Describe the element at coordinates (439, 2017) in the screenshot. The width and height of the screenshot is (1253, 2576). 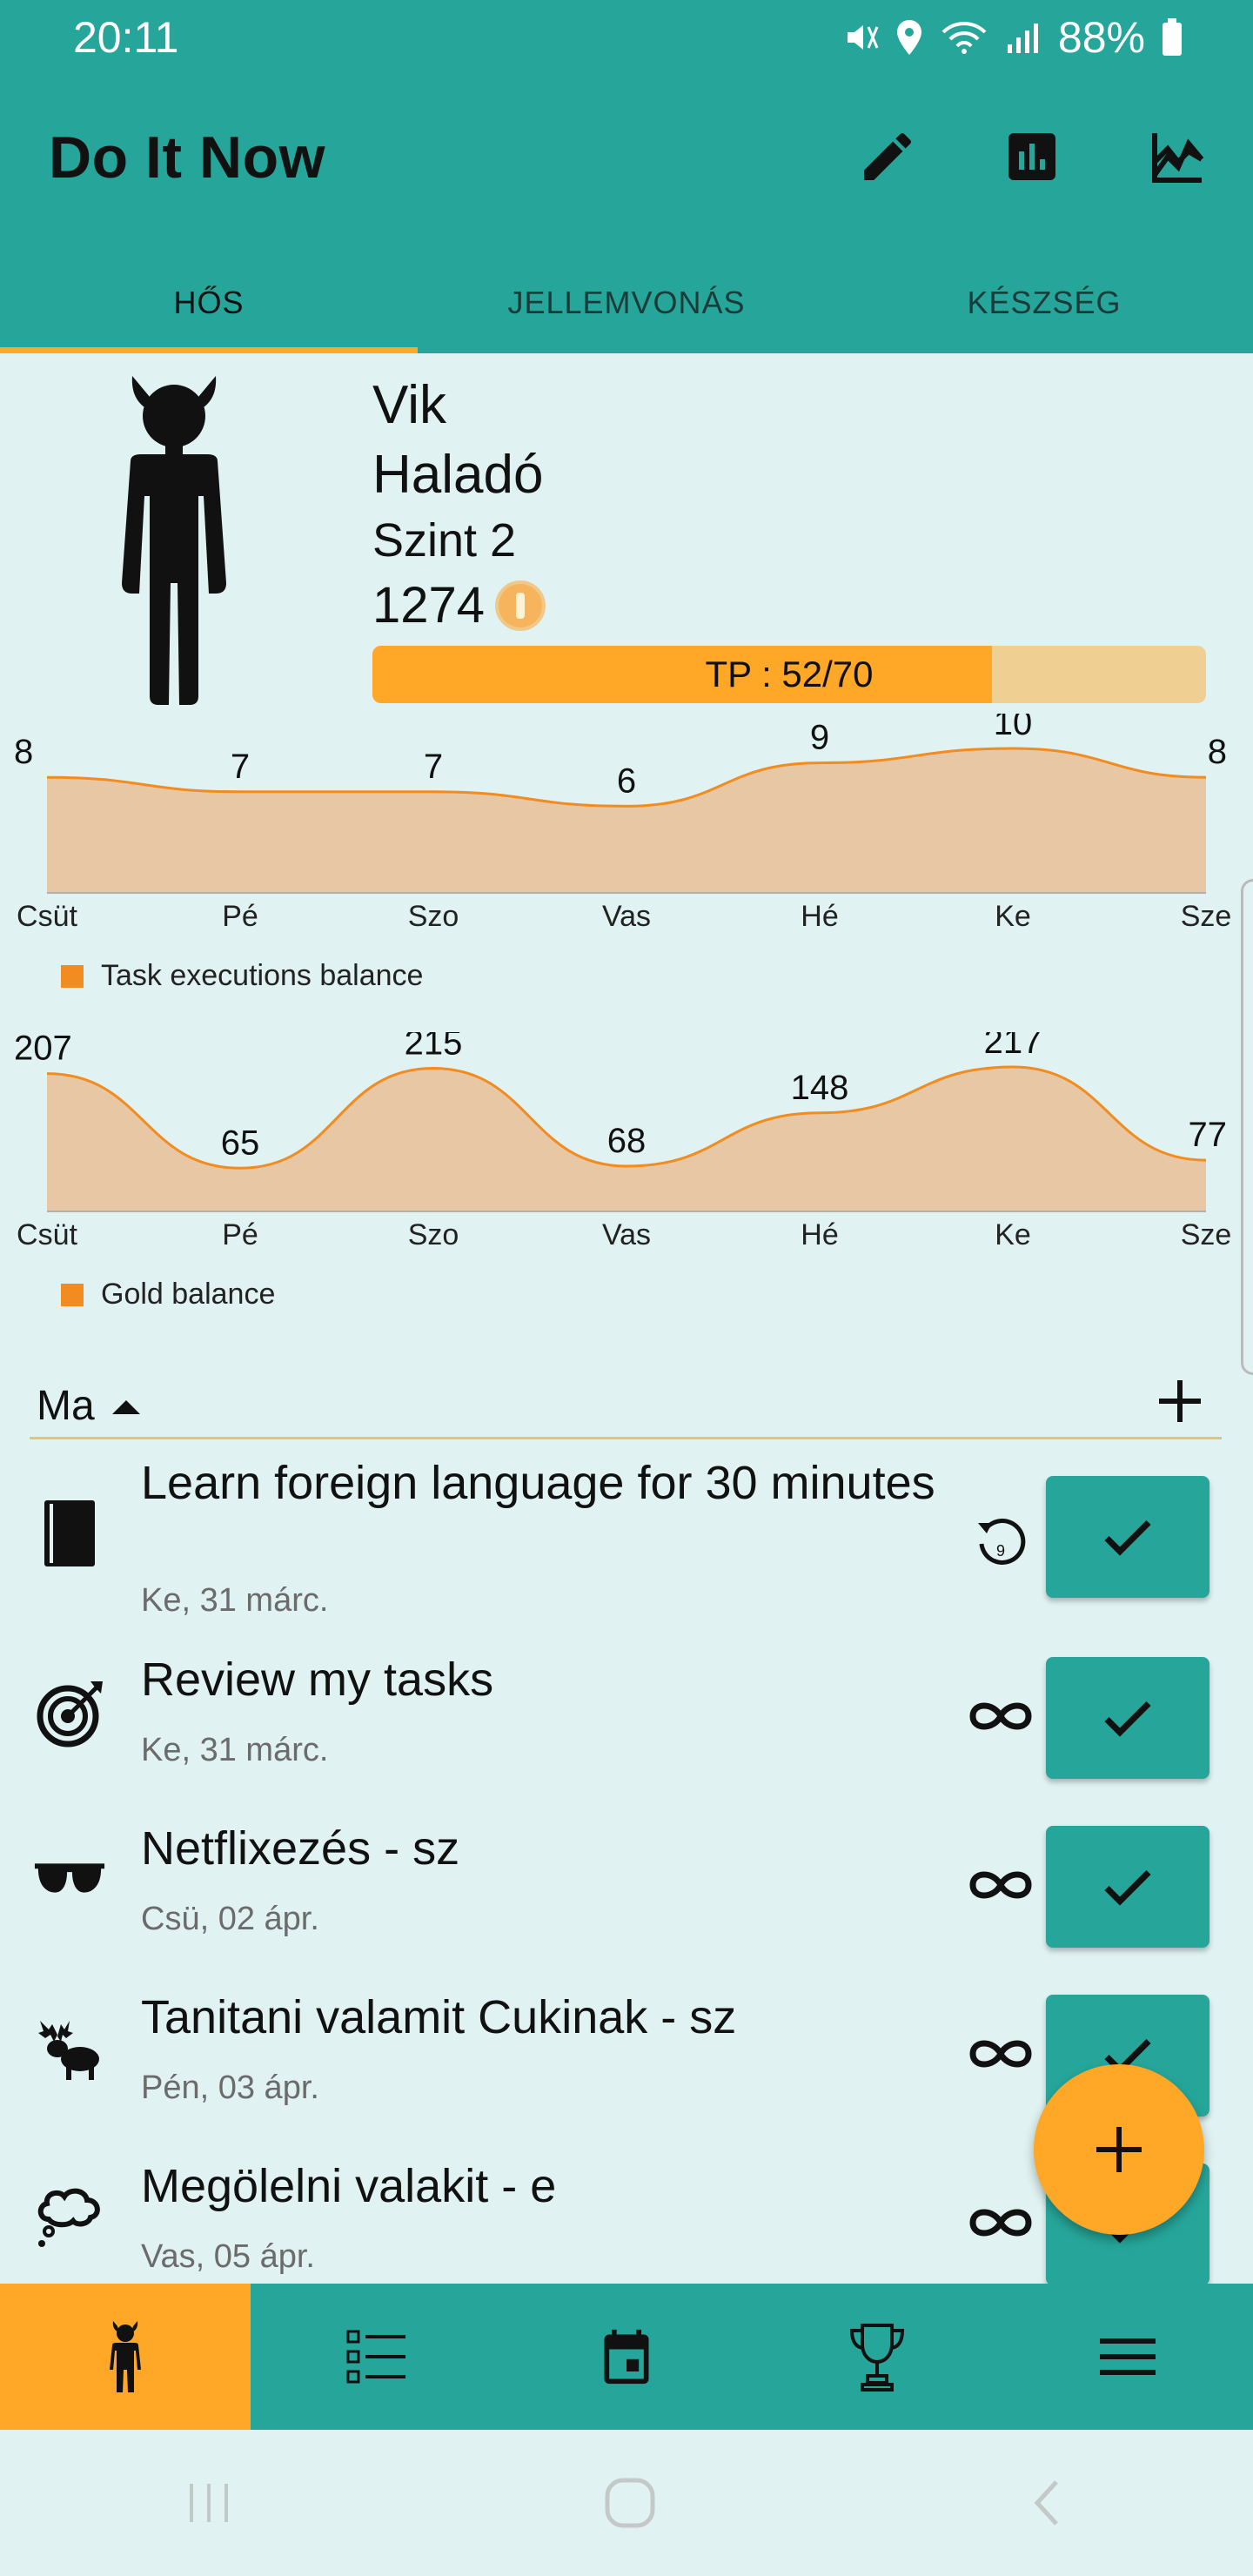
I see `task-title: Tanitani valamit Cukinak - sz` at that location.